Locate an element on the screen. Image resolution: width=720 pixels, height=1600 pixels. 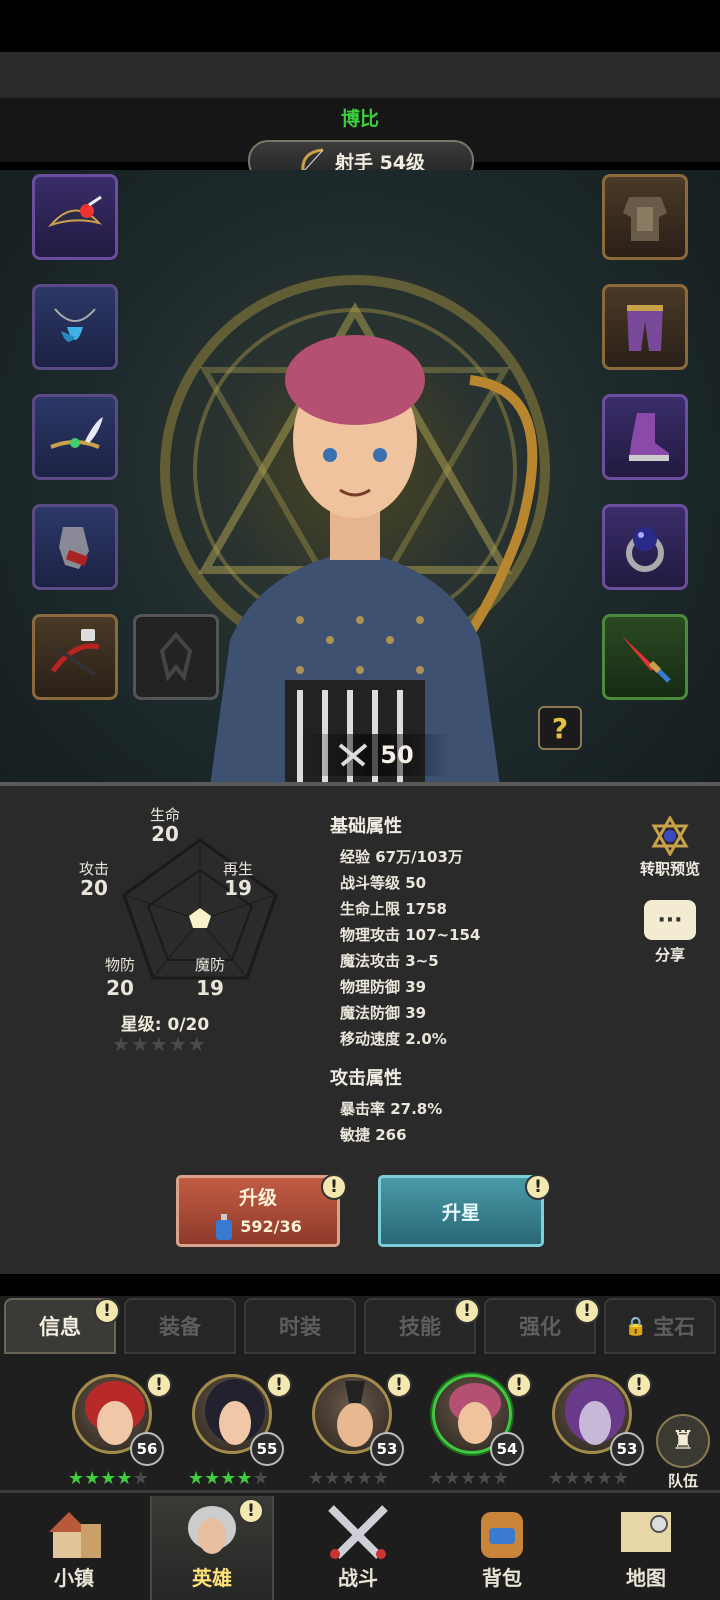
star-up-button: 升星 is located at coordinates (461, 1211).